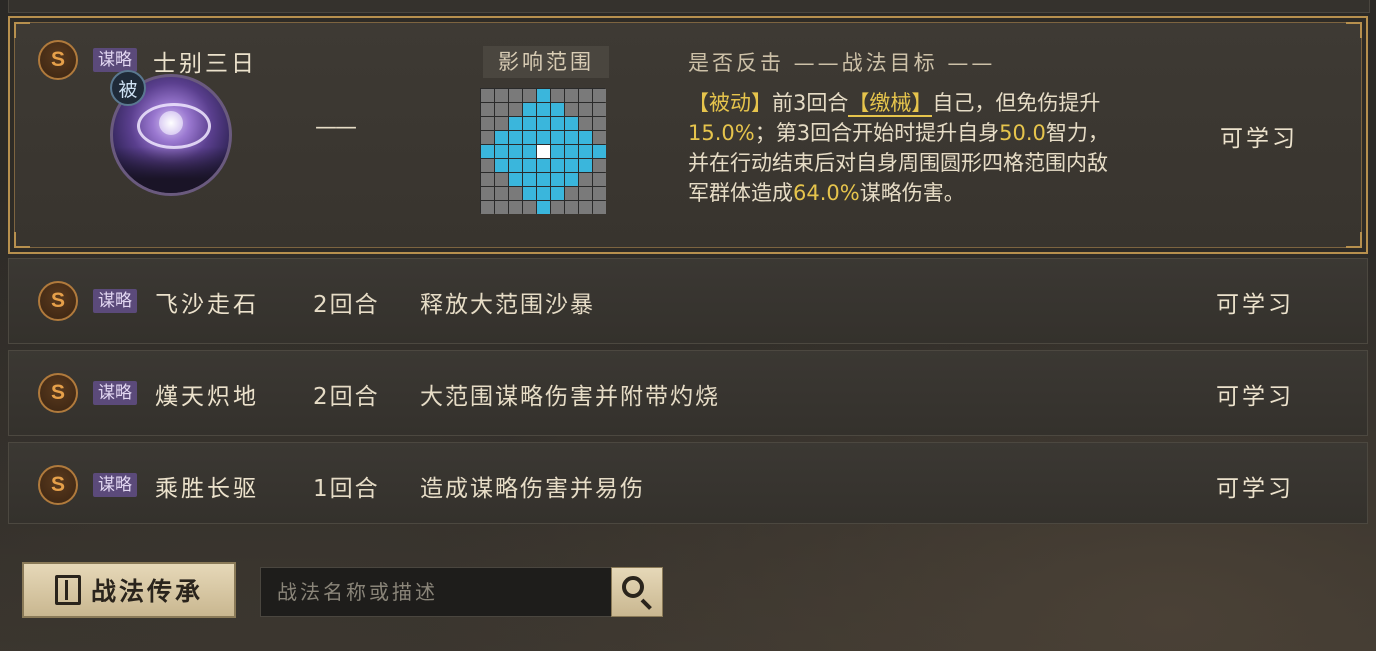 This screenshot has height=651, width=1376. What do you see at coordinates (570, 397) in the screenshot?
I see `skill-description: 大范围谋略伤害并附带灼烧` at bounding box center [570, 397].